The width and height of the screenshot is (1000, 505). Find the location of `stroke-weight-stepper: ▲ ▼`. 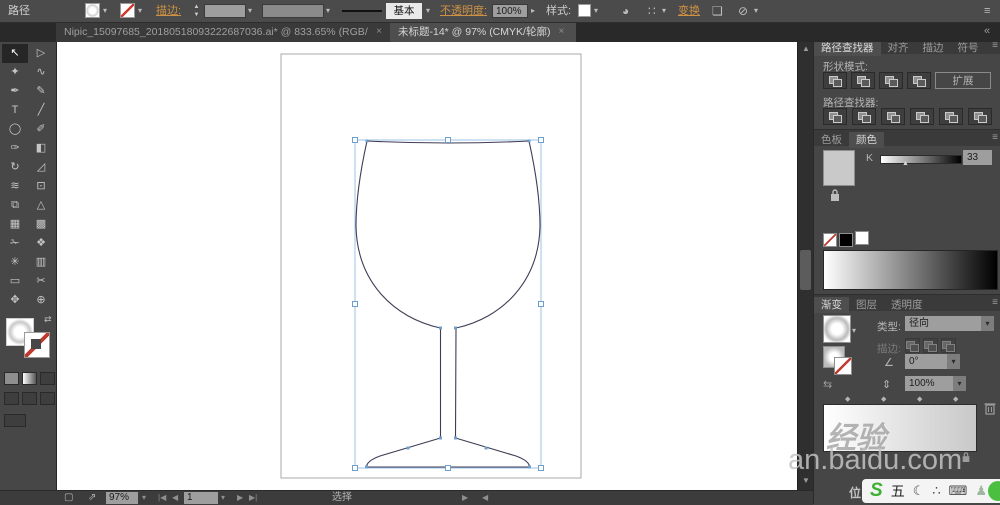

stroke-weight-stepper: ▲ ▼ is located at coordinates (196, 11).